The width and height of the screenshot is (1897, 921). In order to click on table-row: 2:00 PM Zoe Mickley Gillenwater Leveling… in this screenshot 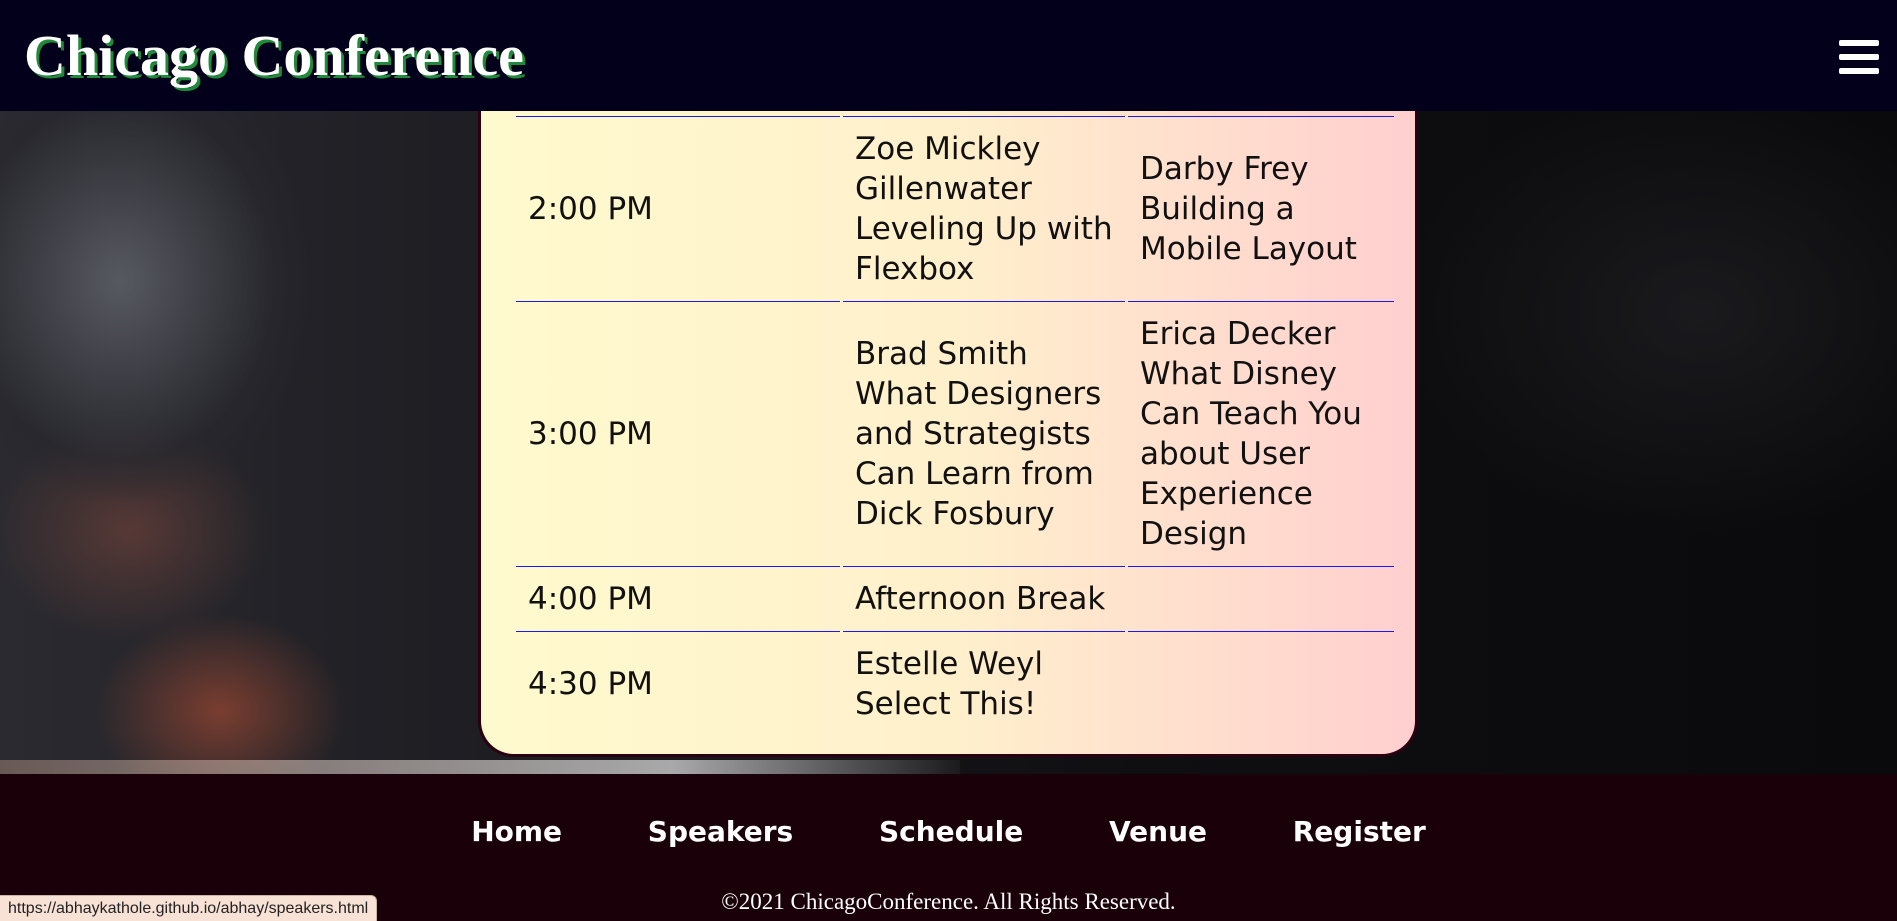, I will do `click(955, 208)`.